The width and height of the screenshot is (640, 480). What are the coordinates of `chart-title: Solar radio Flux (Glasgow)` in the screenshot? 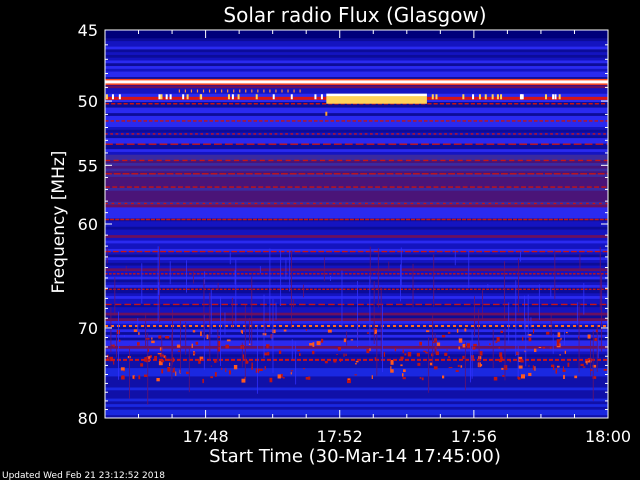 It's located at (354, 15).